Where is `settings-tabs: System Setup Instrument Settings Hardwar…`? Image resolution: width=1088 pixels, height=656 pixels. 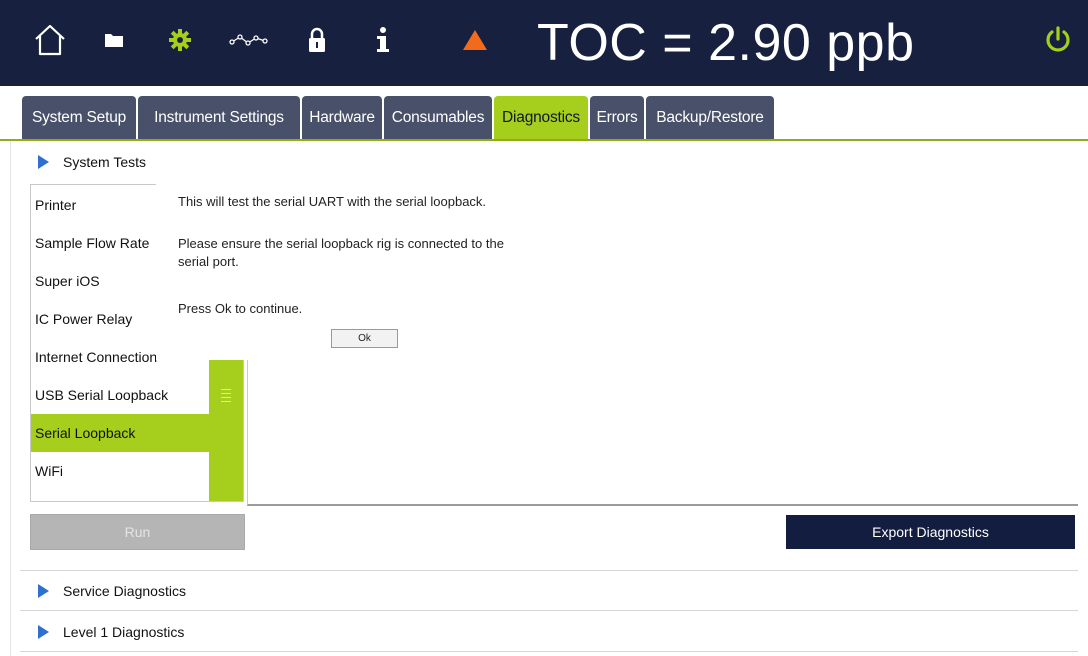
settings-tabs: System Setup Instrument Settings Hardwar… is located at coordinates (399, 117).